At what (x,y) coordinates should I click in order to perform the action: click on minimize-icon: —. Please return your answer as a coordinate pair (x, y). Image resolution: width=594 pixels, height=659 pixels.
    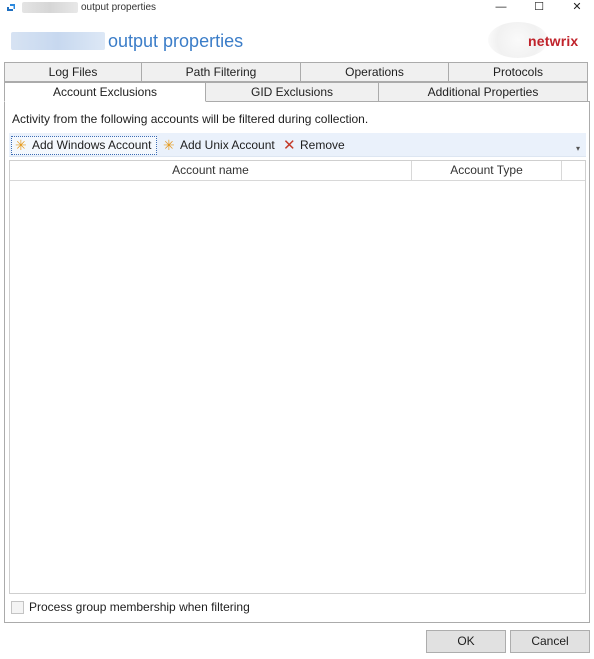
    Looking at the image, I should click on (501, 8).